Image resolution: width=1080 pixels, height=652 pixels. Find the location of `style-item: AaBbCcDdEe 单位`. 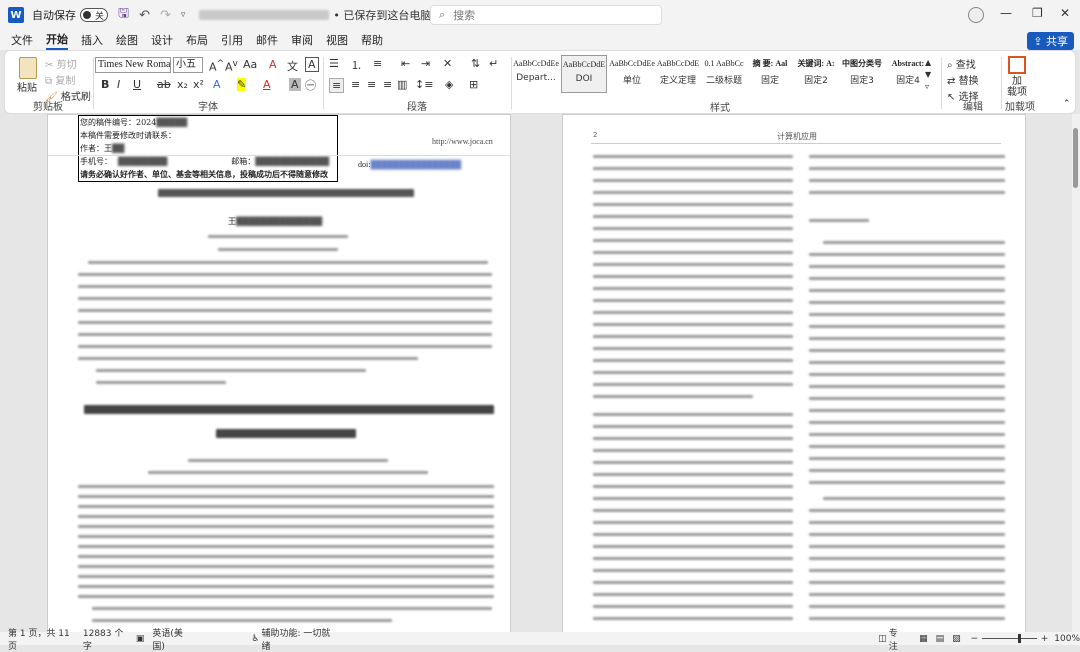

style-item: AaBbCcDdEe 单位 is located at coordinates (632, 74).